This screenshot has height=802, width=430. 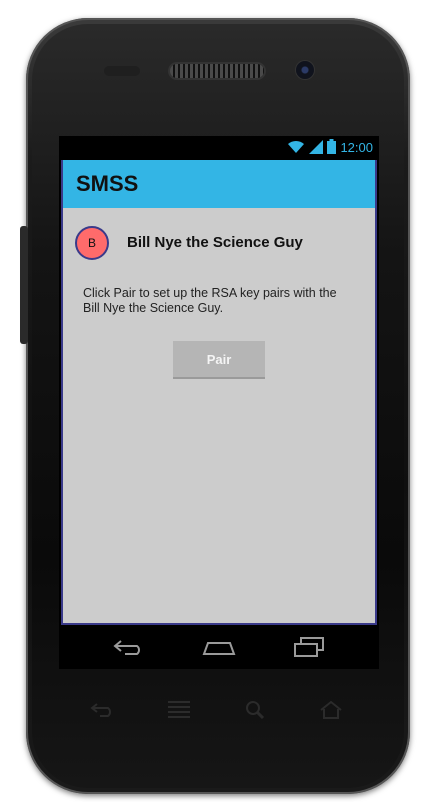 What do you see at coordinates (217, 71) in the screenshot?
I see `earpiece-speaker` at bounding box center [217, 71].